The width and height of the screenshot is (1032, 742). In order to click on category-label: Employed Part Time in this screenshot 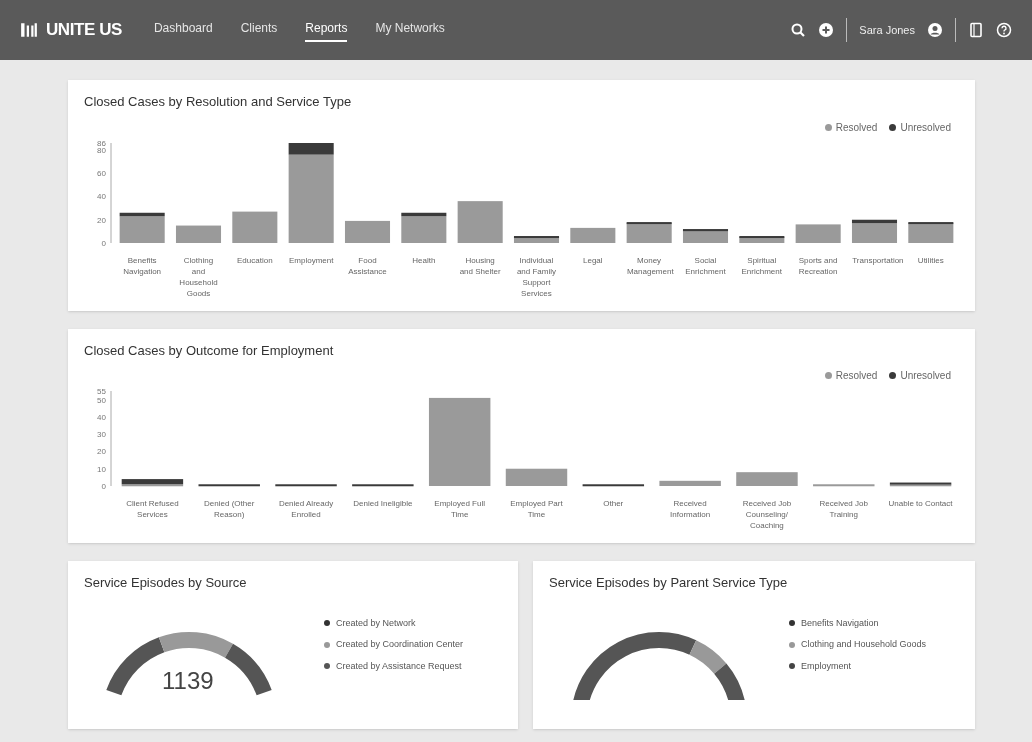, I will do `click(536, 509)`.